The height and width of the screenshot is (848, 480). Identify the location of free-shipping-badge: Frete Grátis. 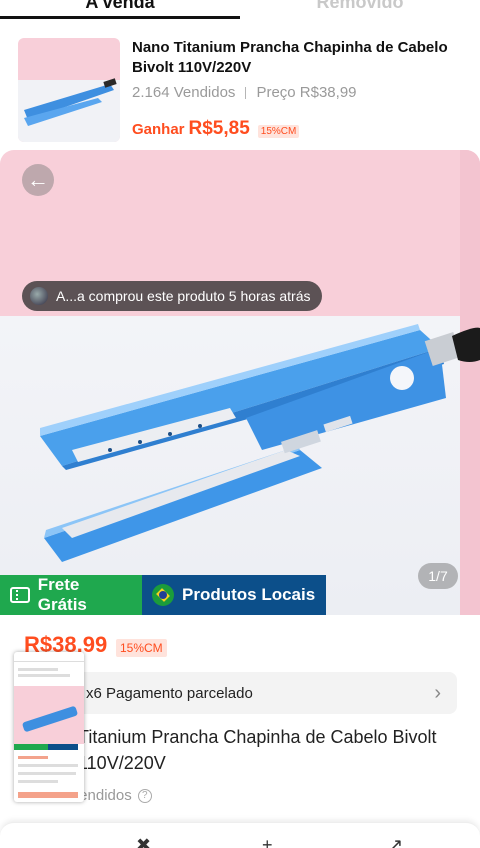
(71, 595).